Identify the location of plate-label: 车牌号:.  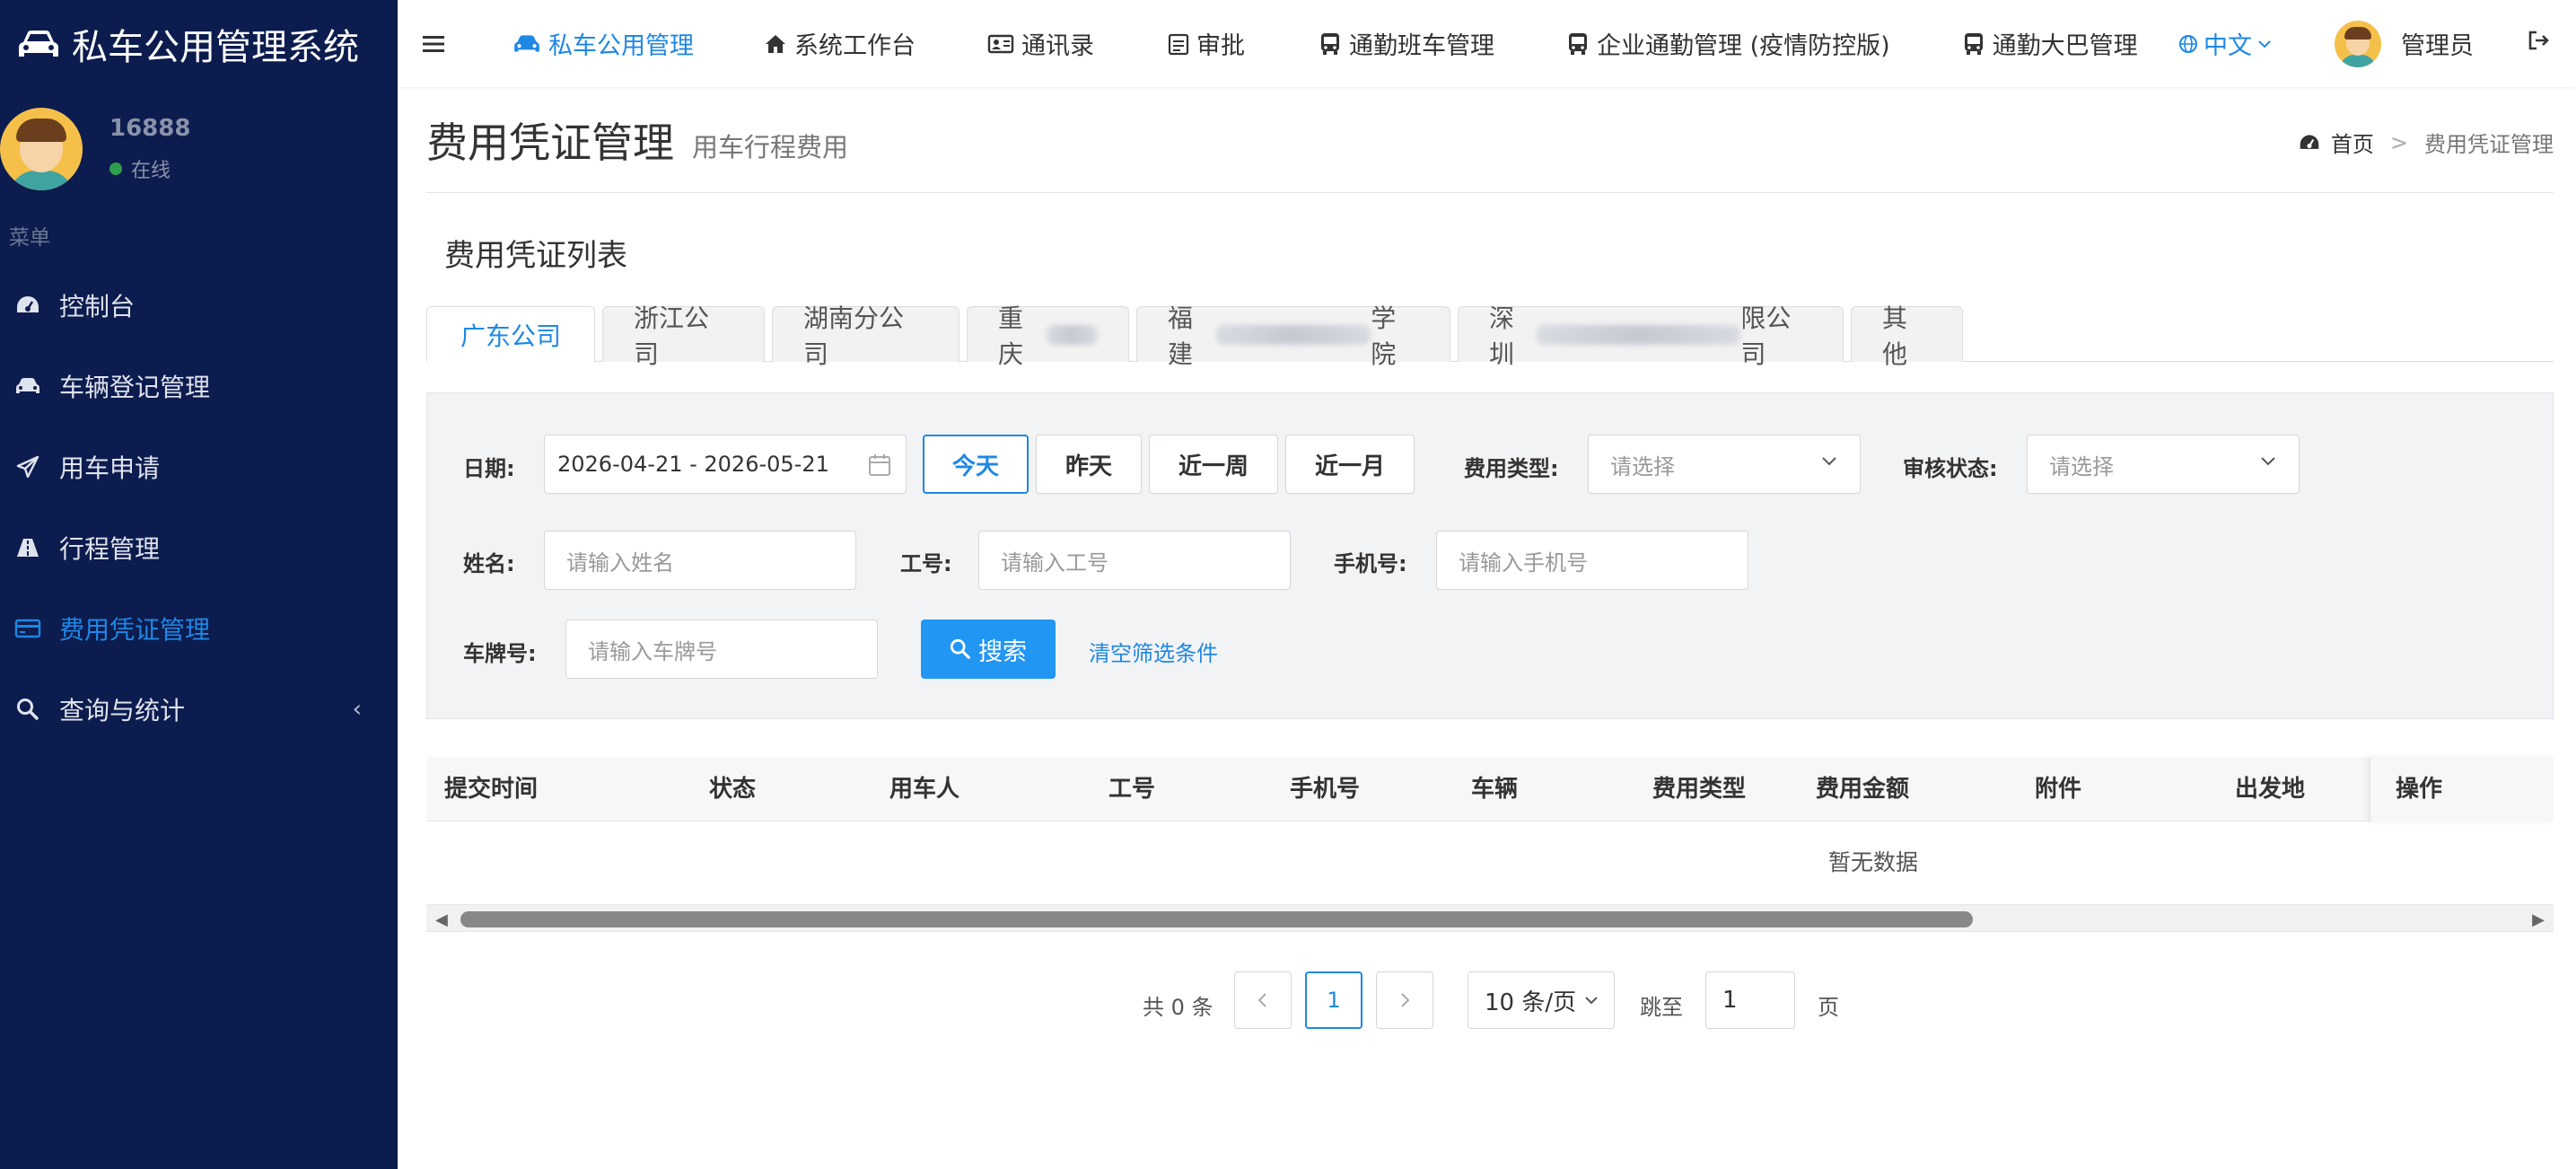
(500, 653).